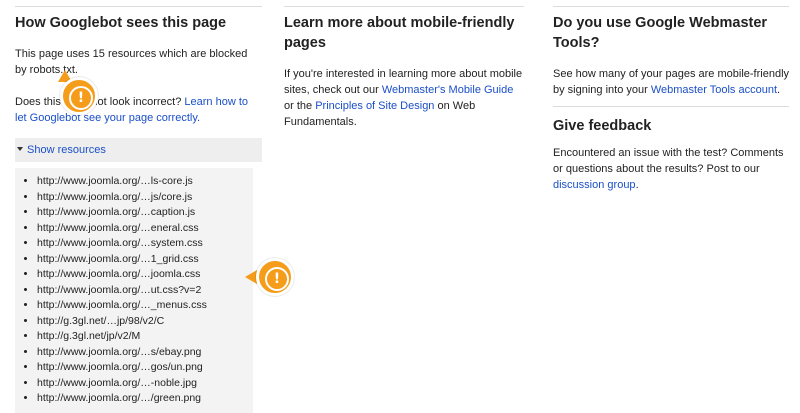 The image size is (800, 413). Describe the element at coordinates (145, 368) in the screenshot. I see `resource-item: http://www.joomla.org/…gos/un.png` at that location.